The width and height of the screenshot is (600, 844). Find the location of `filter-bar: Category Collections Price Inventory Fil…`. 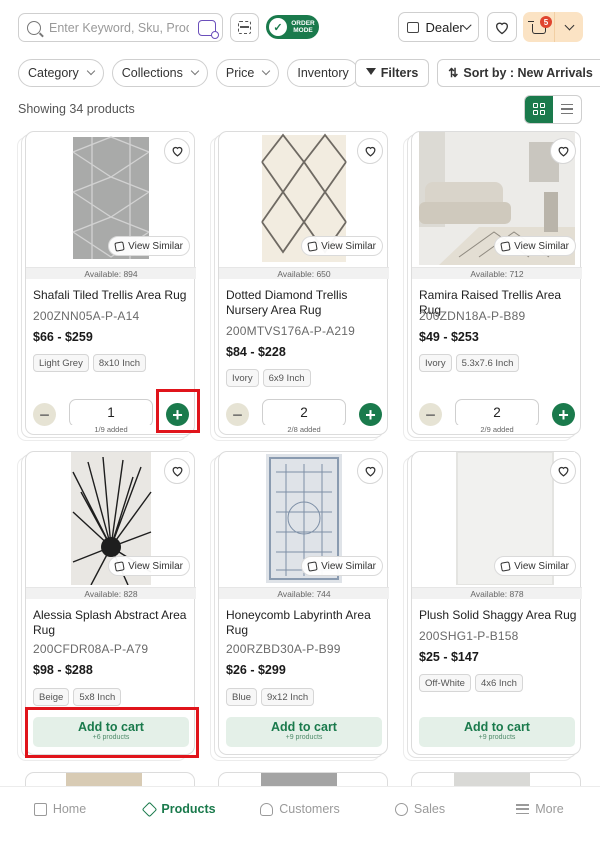

filter-bar: Category Collections Price Inventory Fil… is located at coordinates (309, 73).